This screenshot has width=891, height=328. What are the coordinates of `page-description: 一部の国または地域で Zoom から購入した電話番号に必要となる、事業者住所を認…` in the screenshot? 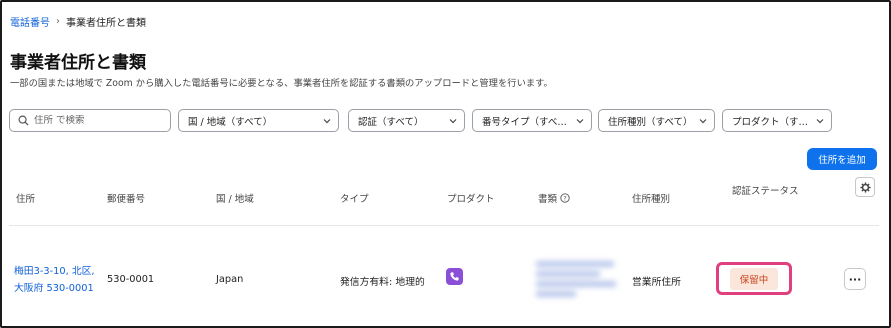 It's located at (281, 83).